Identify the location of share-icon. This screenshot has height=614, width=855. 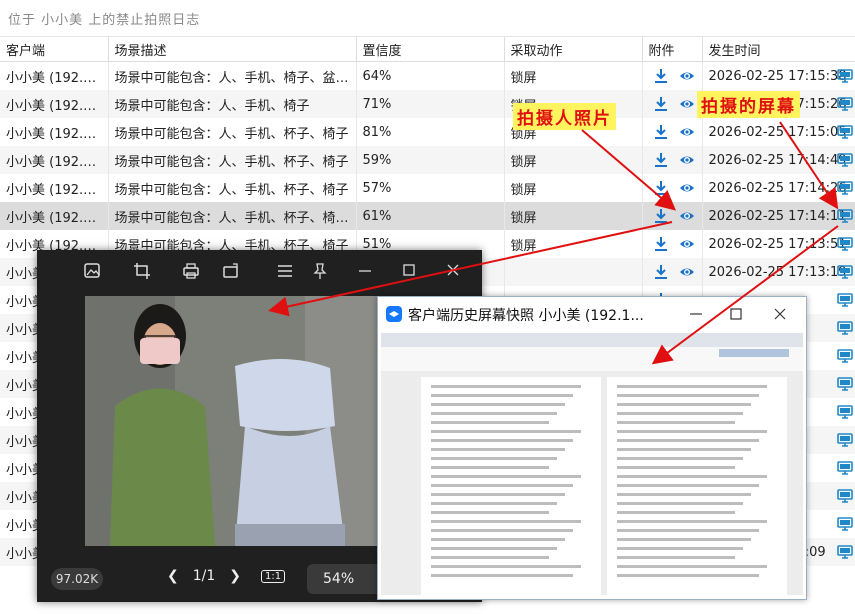
(231, 271).